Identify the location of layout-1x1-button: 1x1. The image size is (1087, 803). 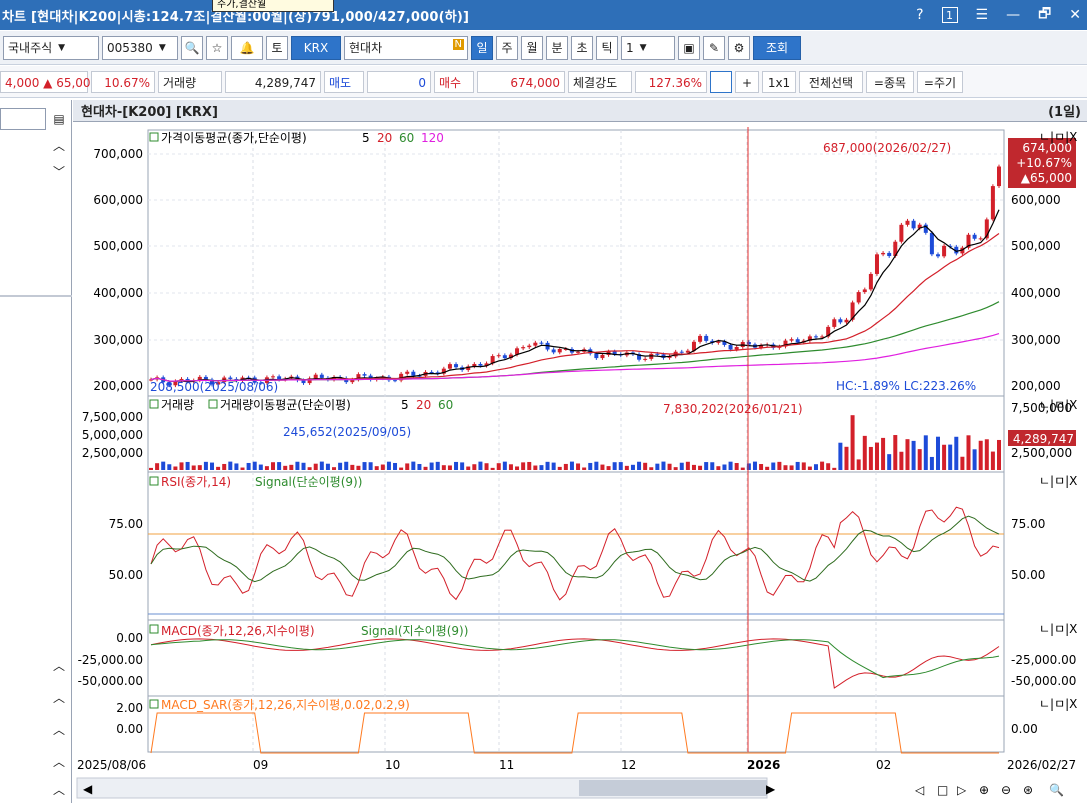
(779, 81).